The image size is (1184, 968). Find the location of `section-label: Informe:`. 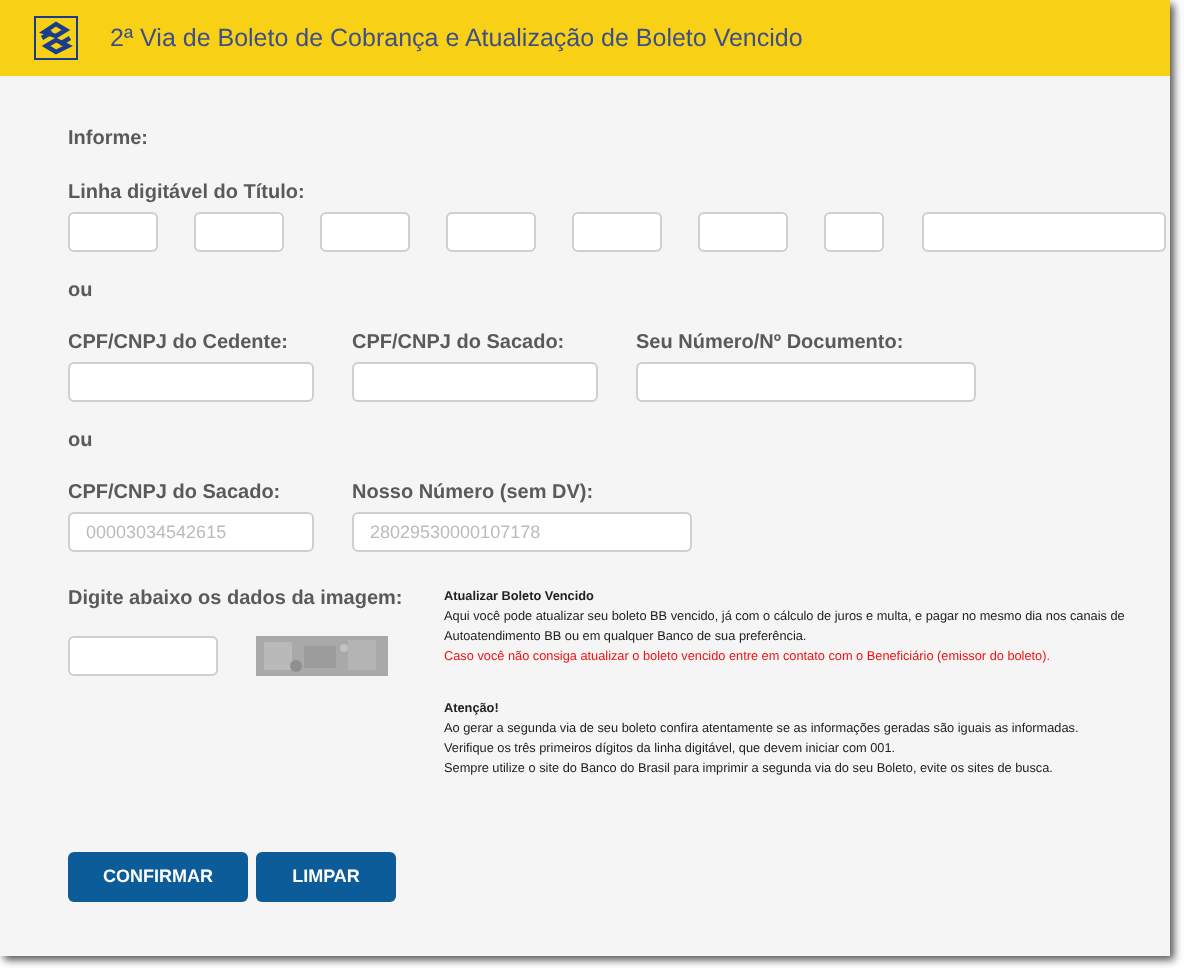

section-label: Informe: is located at coordinates (109, 140).